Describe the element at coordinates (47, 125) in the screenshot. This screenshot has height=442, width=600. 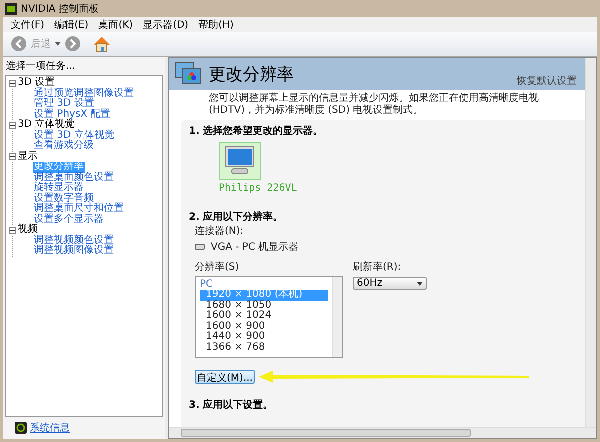
I see `tree-category: 3D 立体视觉` at that location.